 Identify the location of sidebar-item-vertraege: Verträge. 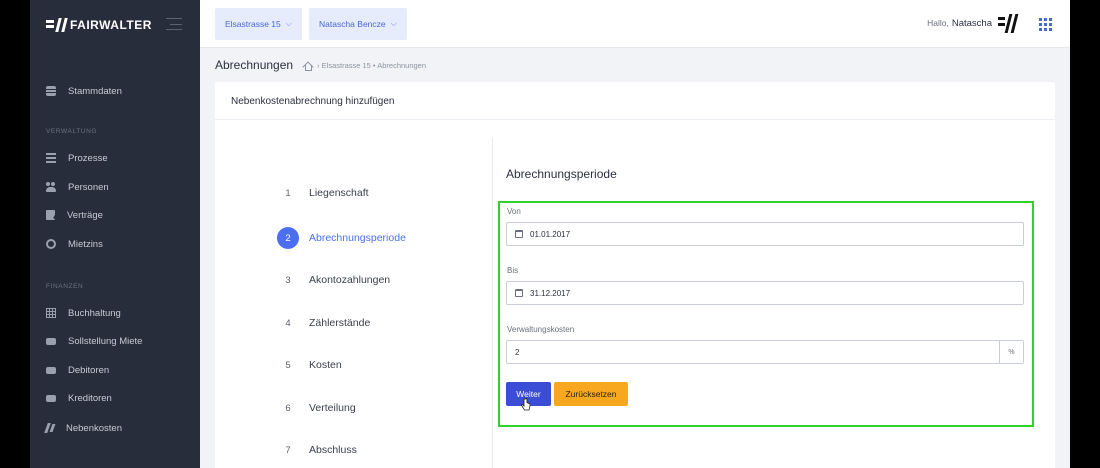
(74, 215).